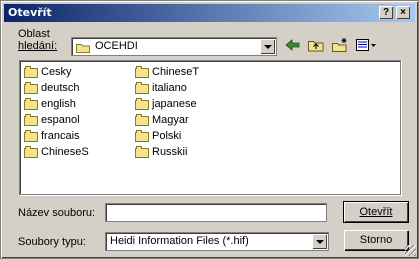 The width and height of the screenshot is (419, 259). Describe the element at coordinates (34, 34) in the screenshot. I see `lookin-label-line1: Oblast` at that location.